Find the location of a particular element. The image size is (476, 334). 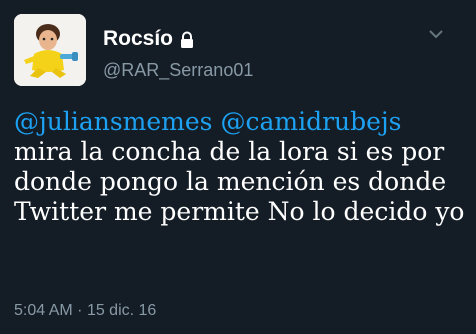

lock-icon is located at coordinates (187, 39).